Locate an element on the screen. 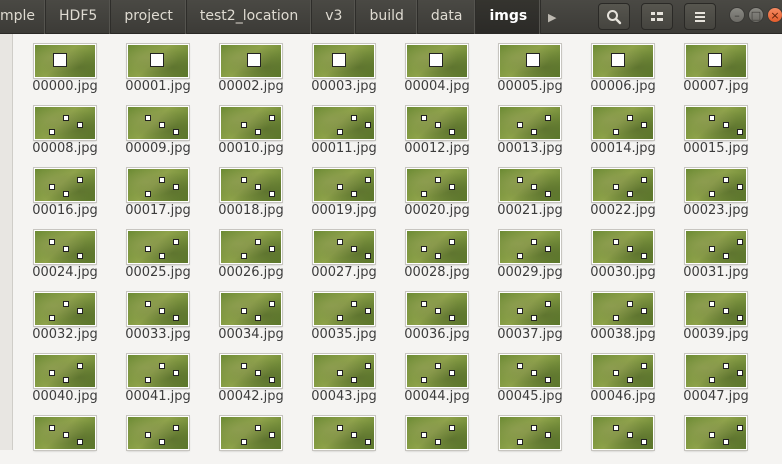 This screenshot has height=464, width=782. file-item: 00010.jpg is located at coordinates (249, 126).